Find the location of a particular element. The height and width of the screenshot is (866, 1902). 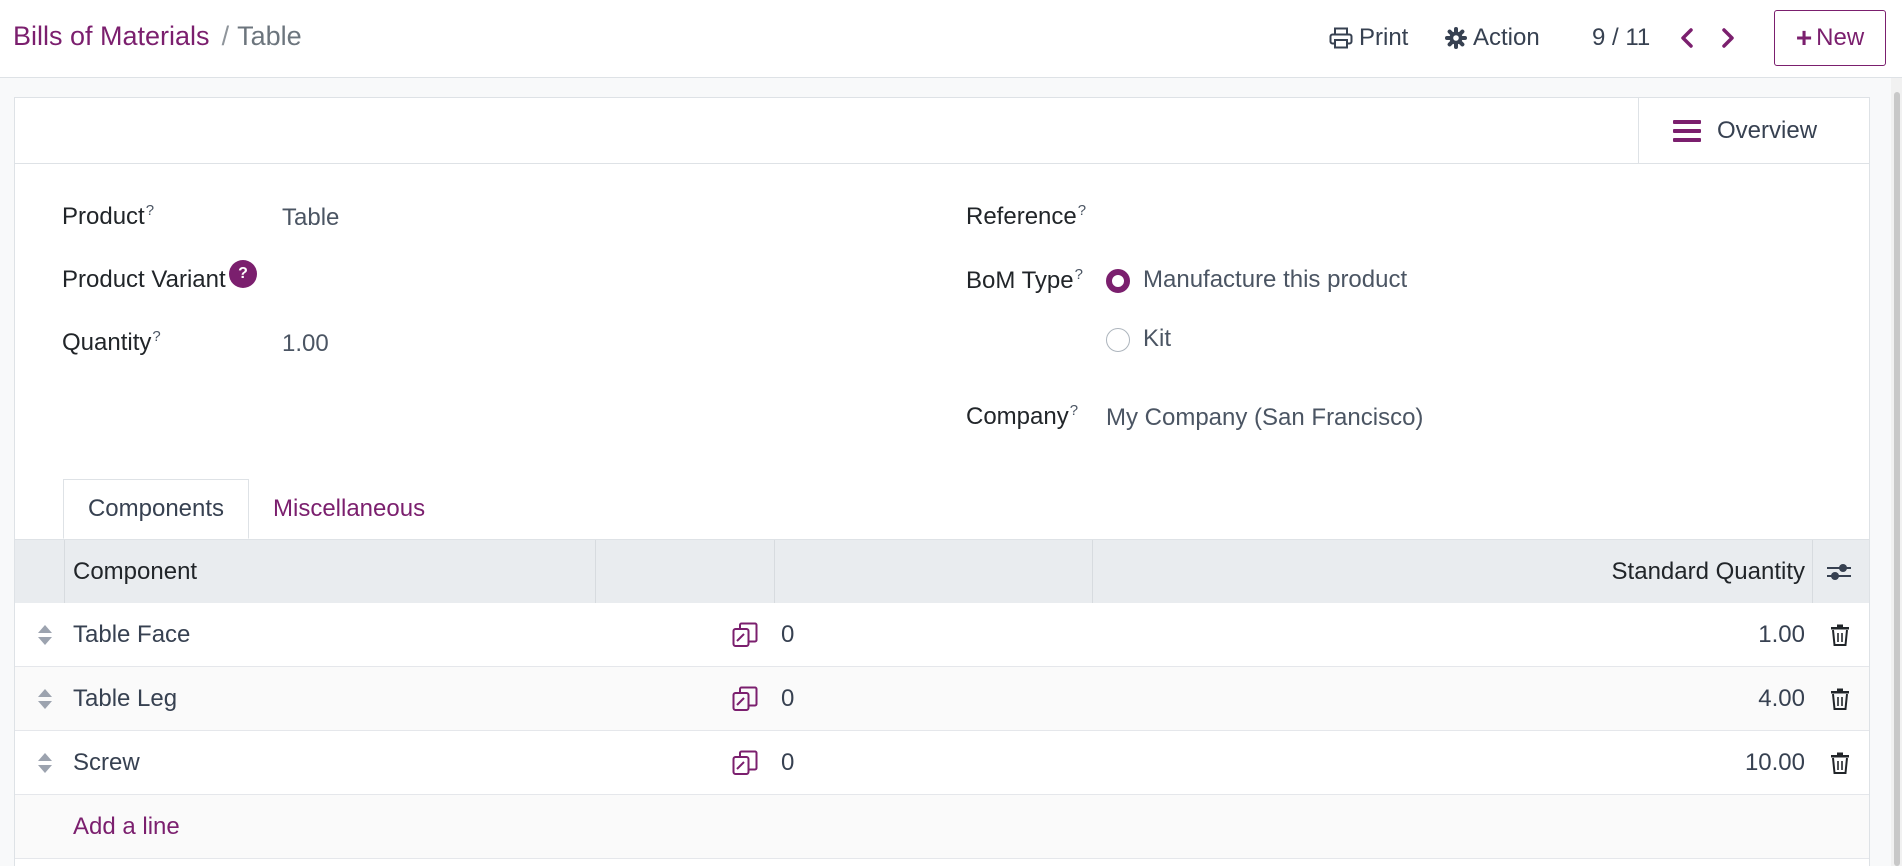

tab-miscellaneous: Miscellaneous is located at coordinates (349, 509).